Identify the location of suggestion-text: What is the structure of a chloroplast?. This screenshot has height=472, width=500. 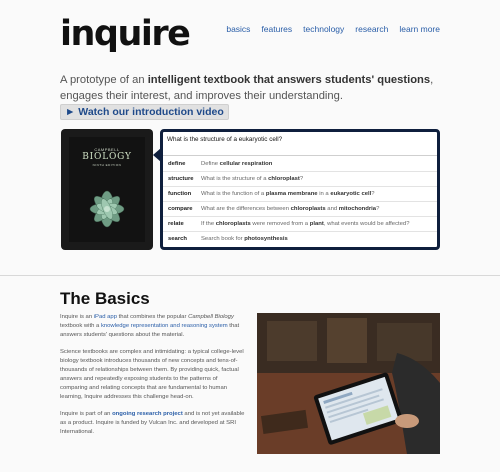
(251, 179).